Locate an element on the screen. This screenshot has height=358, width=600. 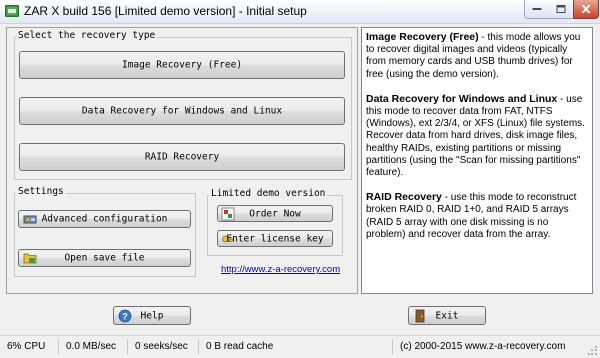
help-button: ? Help is located at coordinates (152, 315).